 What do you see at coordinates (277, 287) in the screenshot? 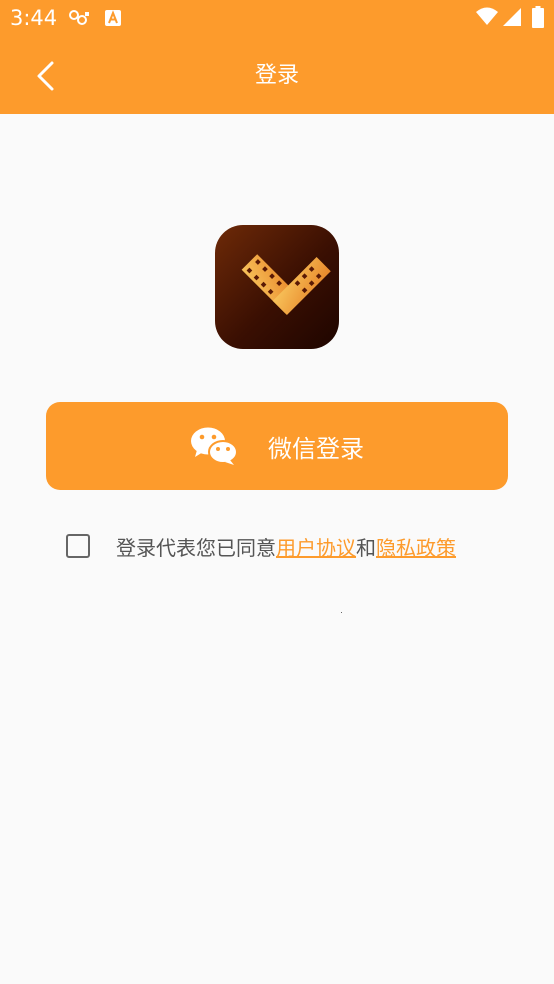
I see `app-logo` at bounding box center [277, 287].